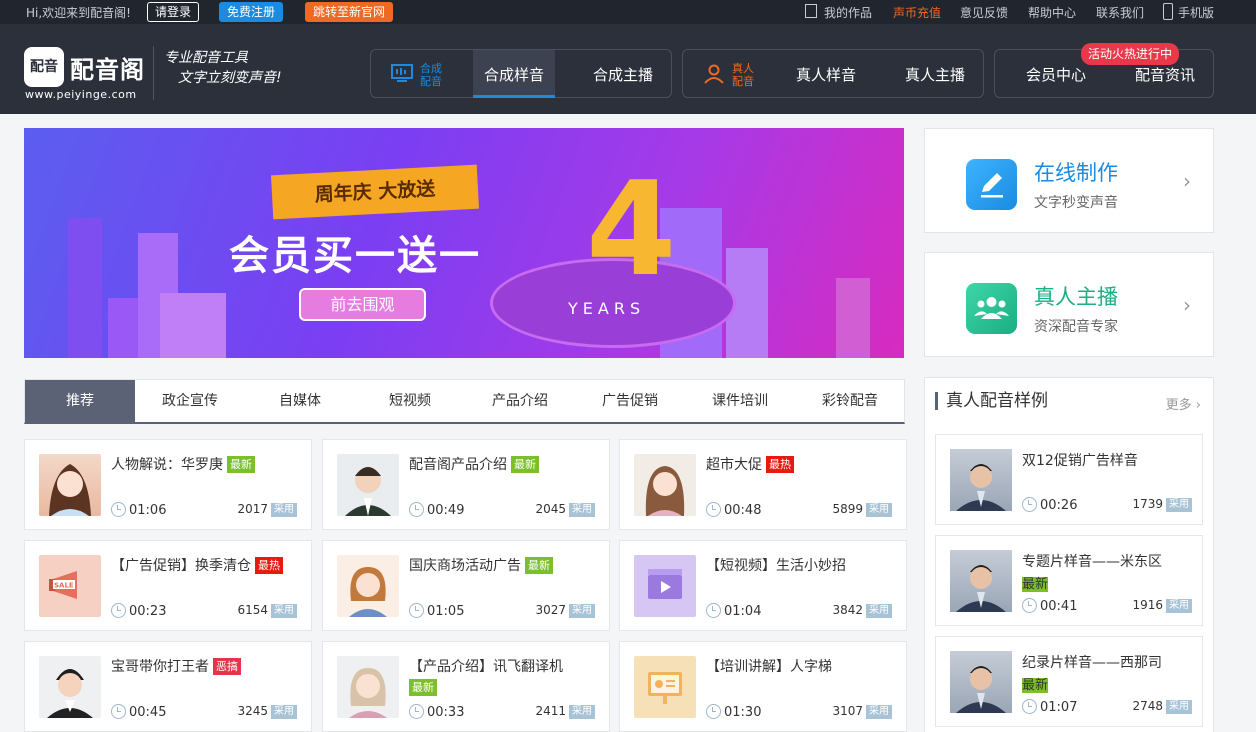 The image size is (1256, 732). What do you see at coordinates (1069, 304) in the screenshot?
I see `human-host-card: 真人主播 资深配音专家 ›` at bounding box center [1069, 304].